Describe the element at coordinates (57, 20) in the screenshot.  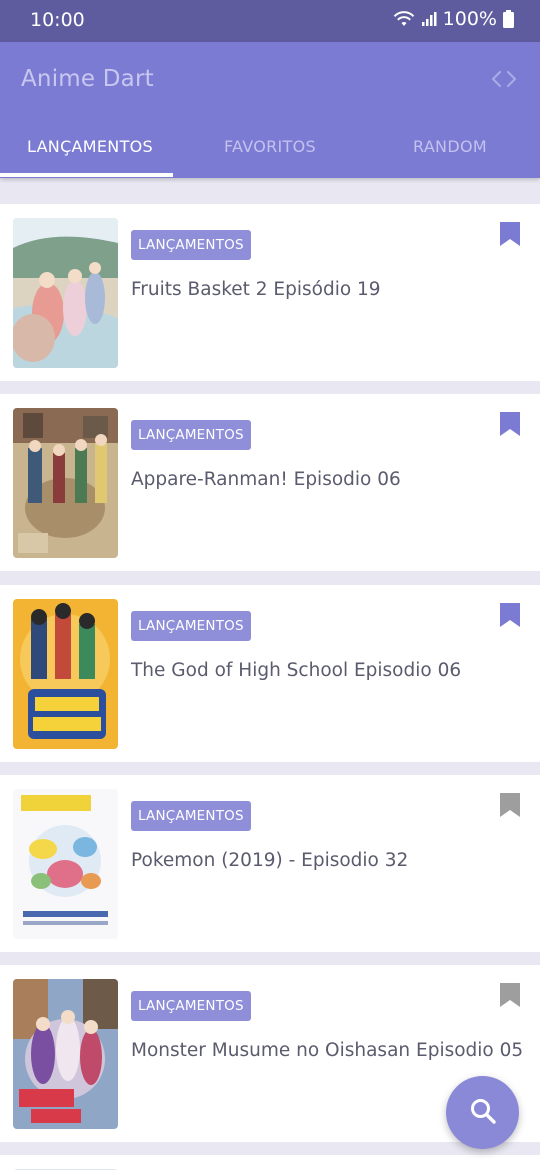
I see `status-time: 10:00` at that location.